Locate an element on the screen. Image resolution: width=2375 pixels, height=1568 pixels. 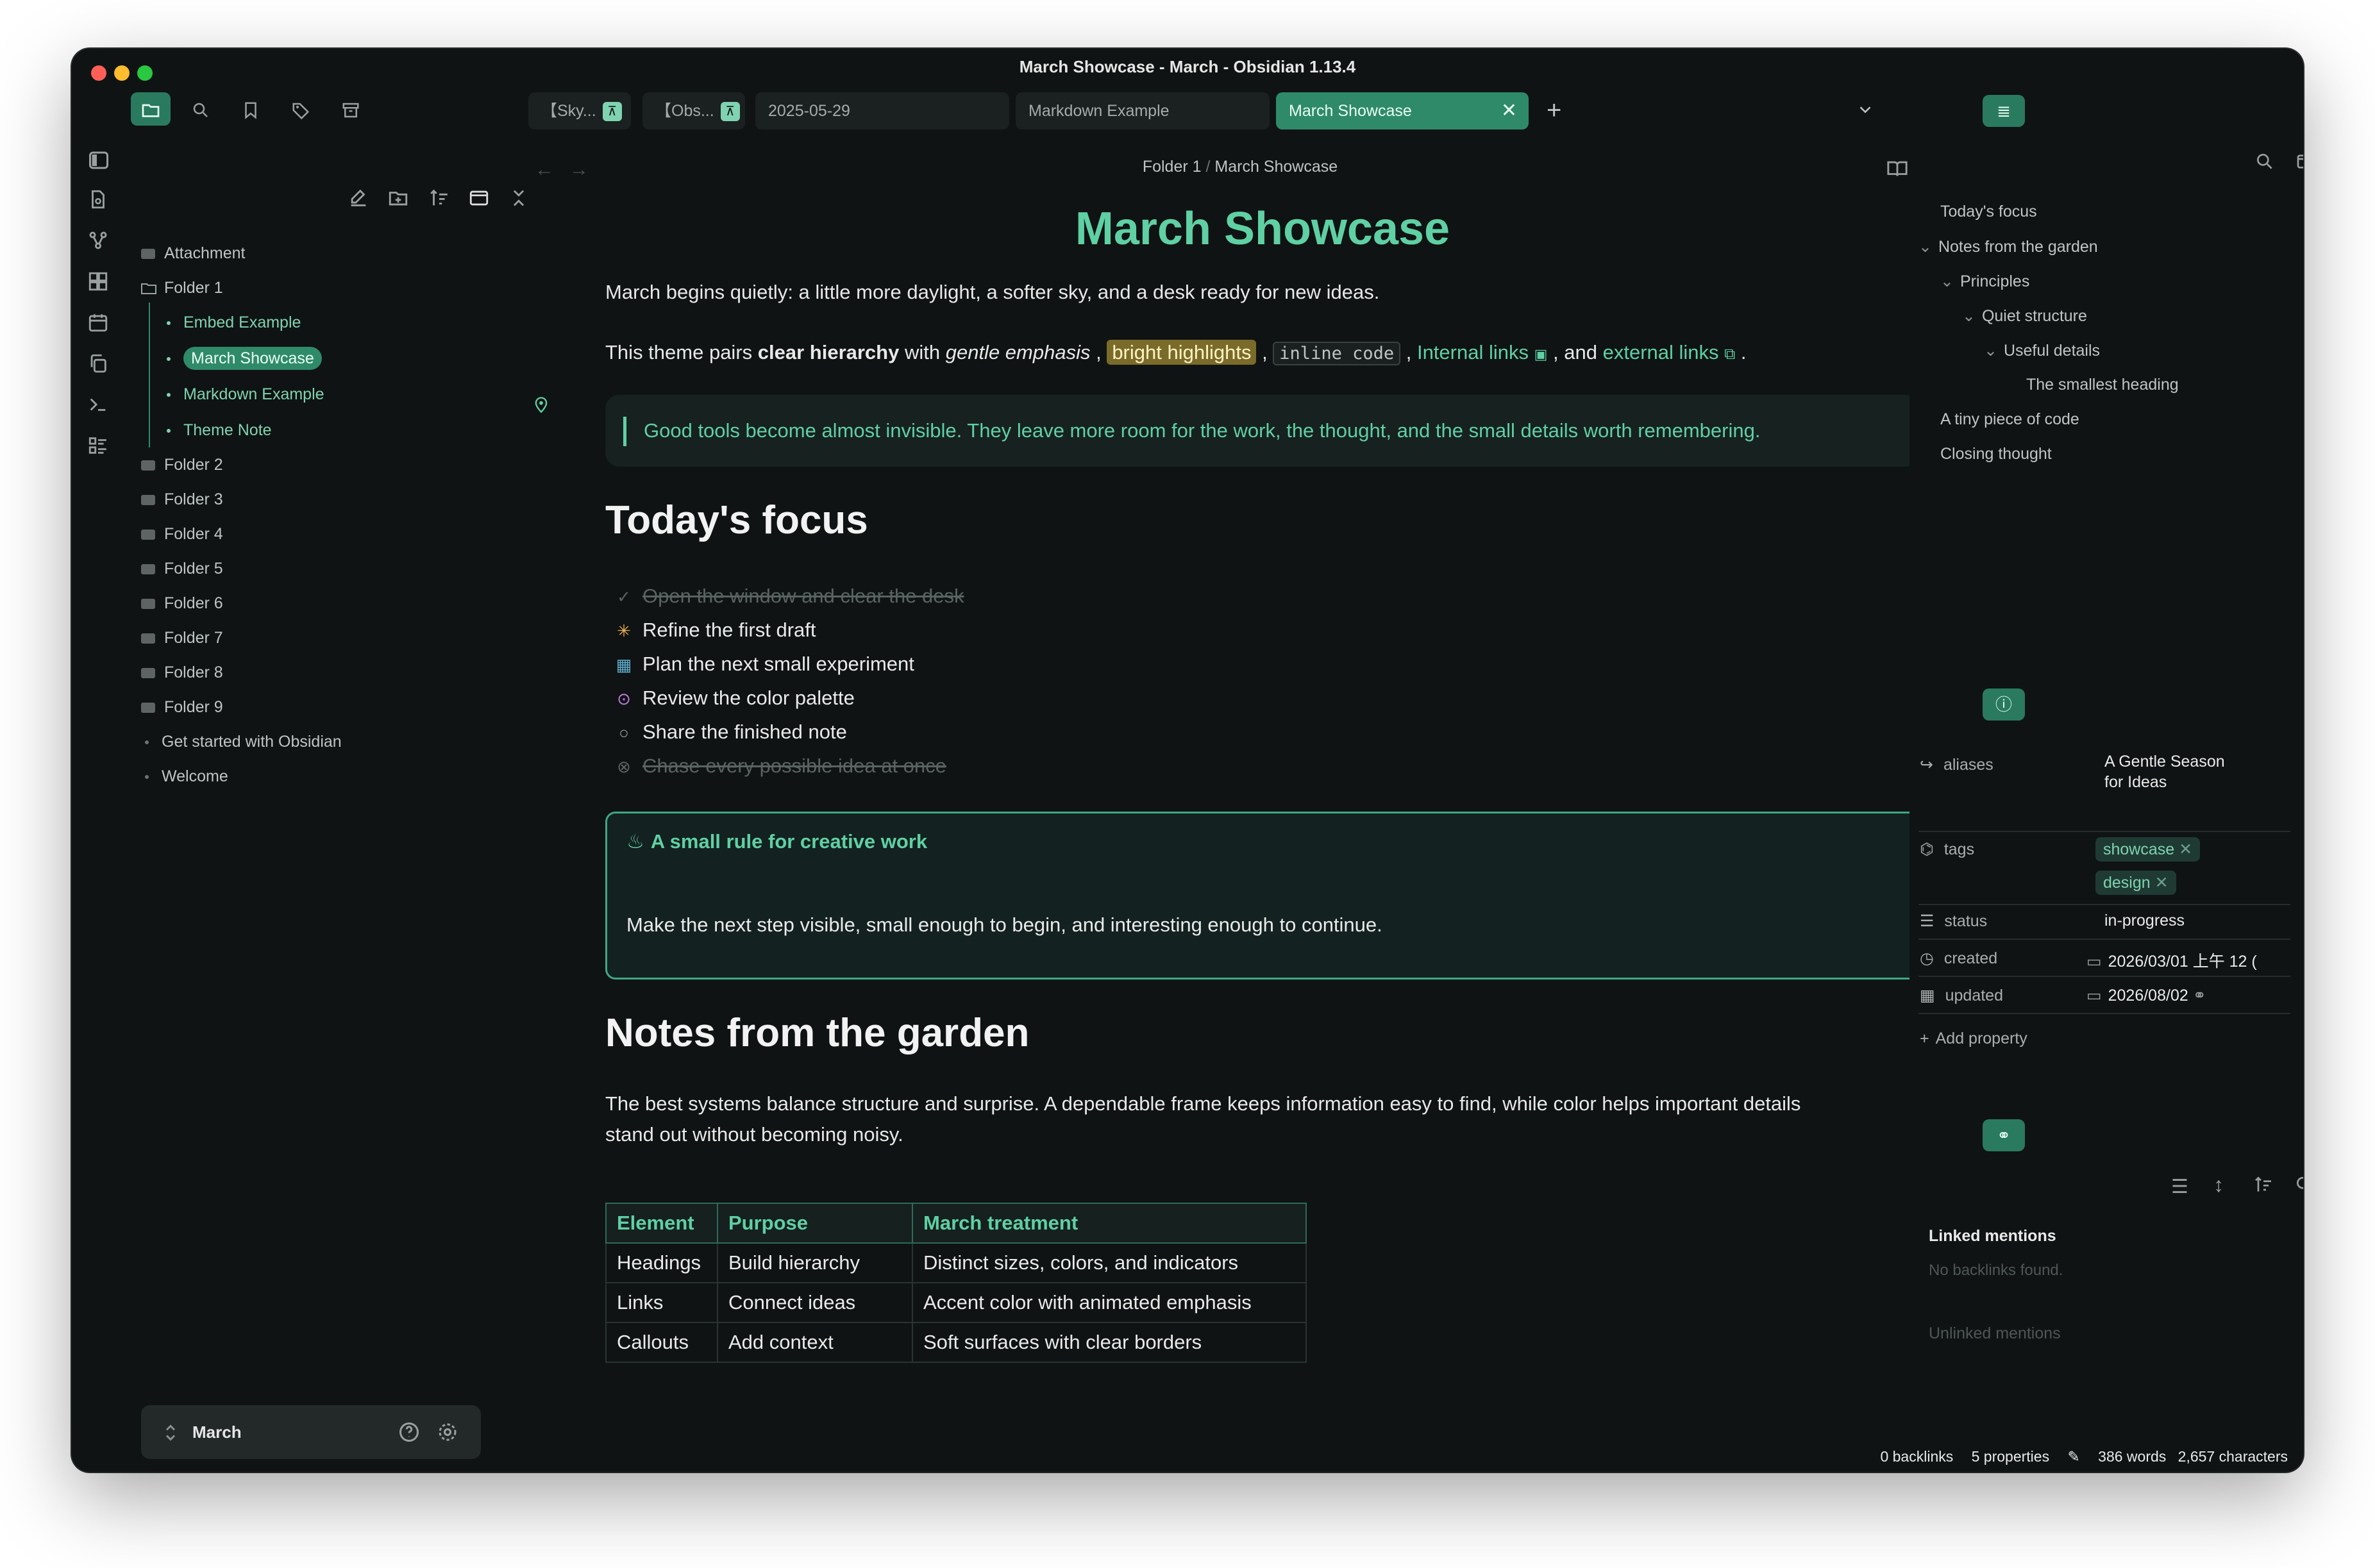
tree-file: Get started with Obsidian is located at coordinates (243, 741).